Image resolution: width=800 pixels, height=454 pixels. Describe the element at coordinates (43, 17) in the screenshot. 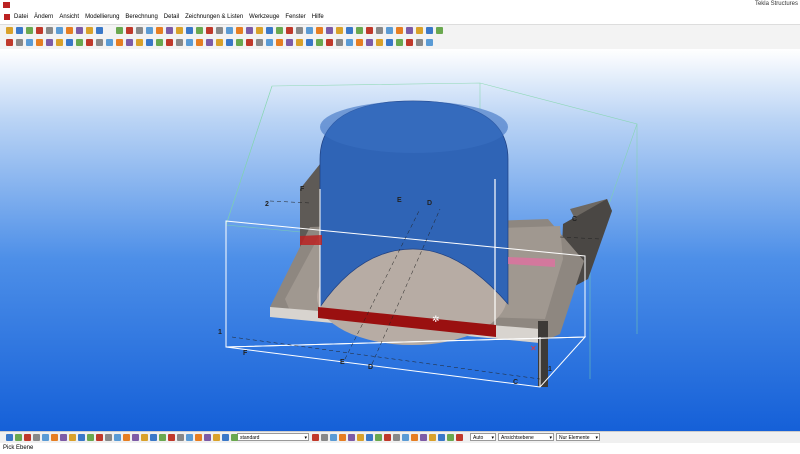

I see `menu-edit: Ändern` at that location.